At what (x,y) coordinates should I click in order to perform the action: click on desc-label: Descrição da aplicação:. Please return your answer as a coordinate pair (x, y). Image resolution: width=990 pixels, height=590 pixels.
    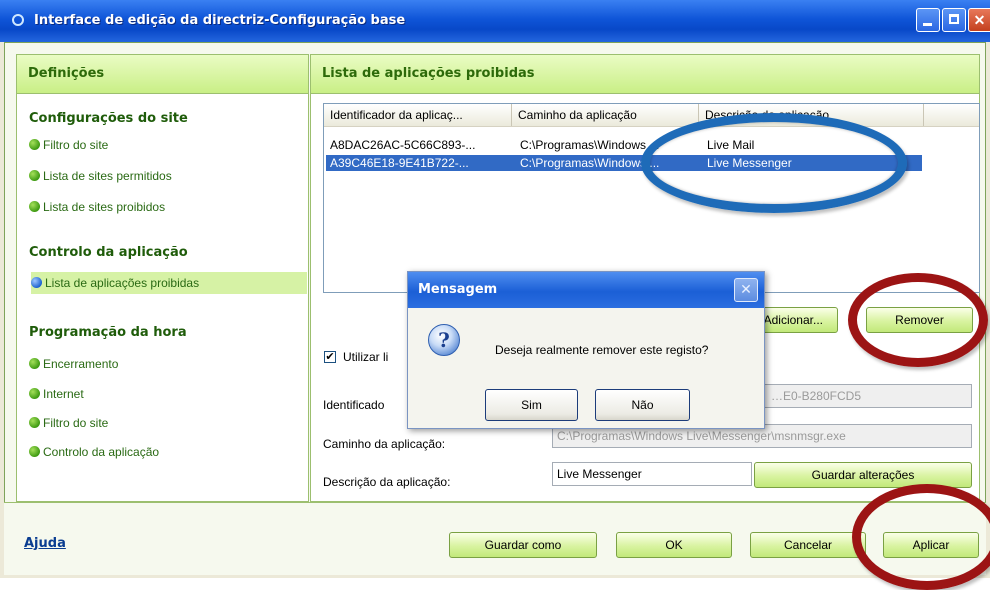
    Looking at the image, I should click on (387, 482).